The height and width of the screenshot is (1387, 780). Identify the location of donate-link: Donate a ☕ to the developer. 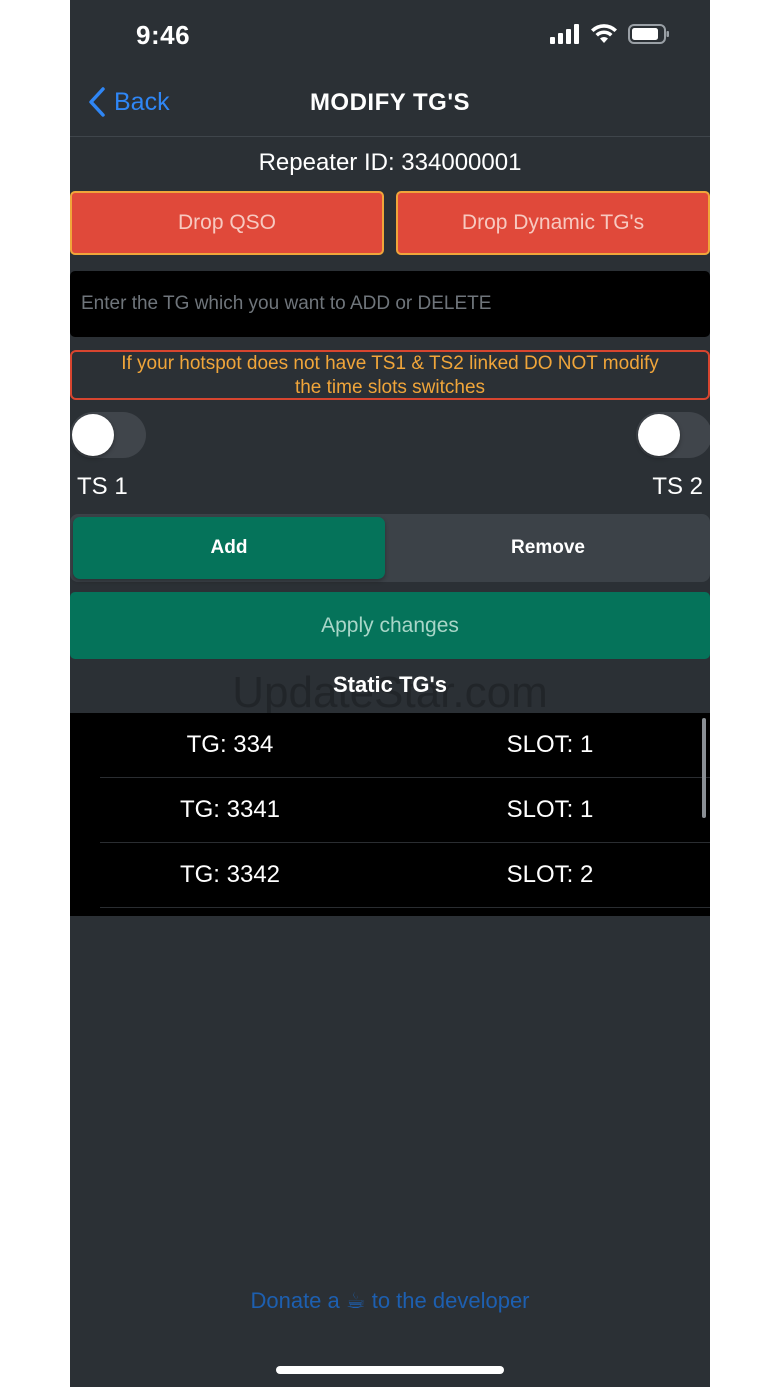
(390, 1301).